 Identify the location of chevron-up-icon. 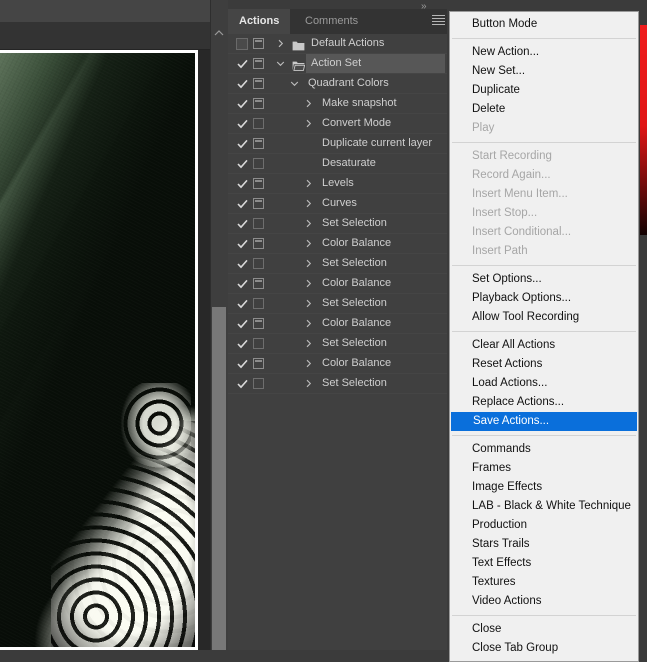
(219, 32).